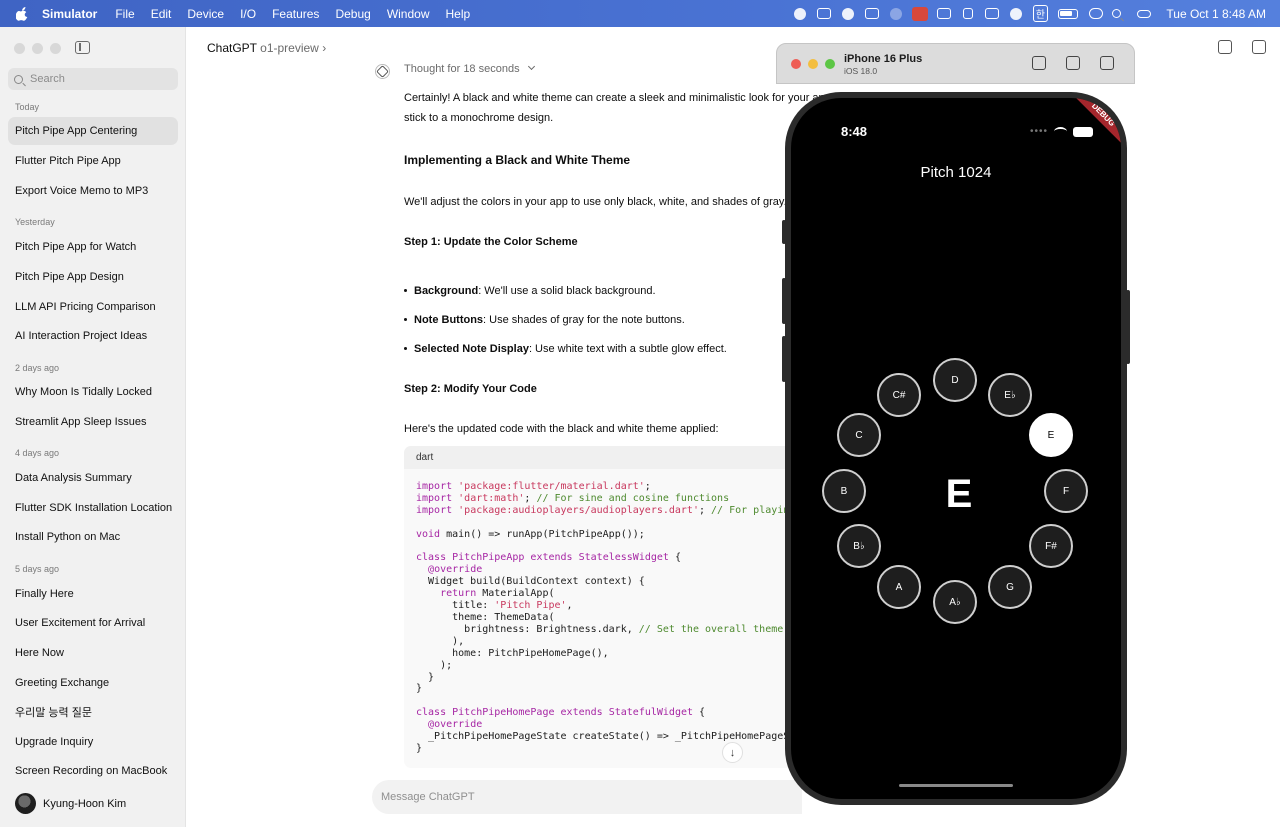 This screenshot has width=1280, height=827. I want to click on screenshot-icon, so click(1073, 63).